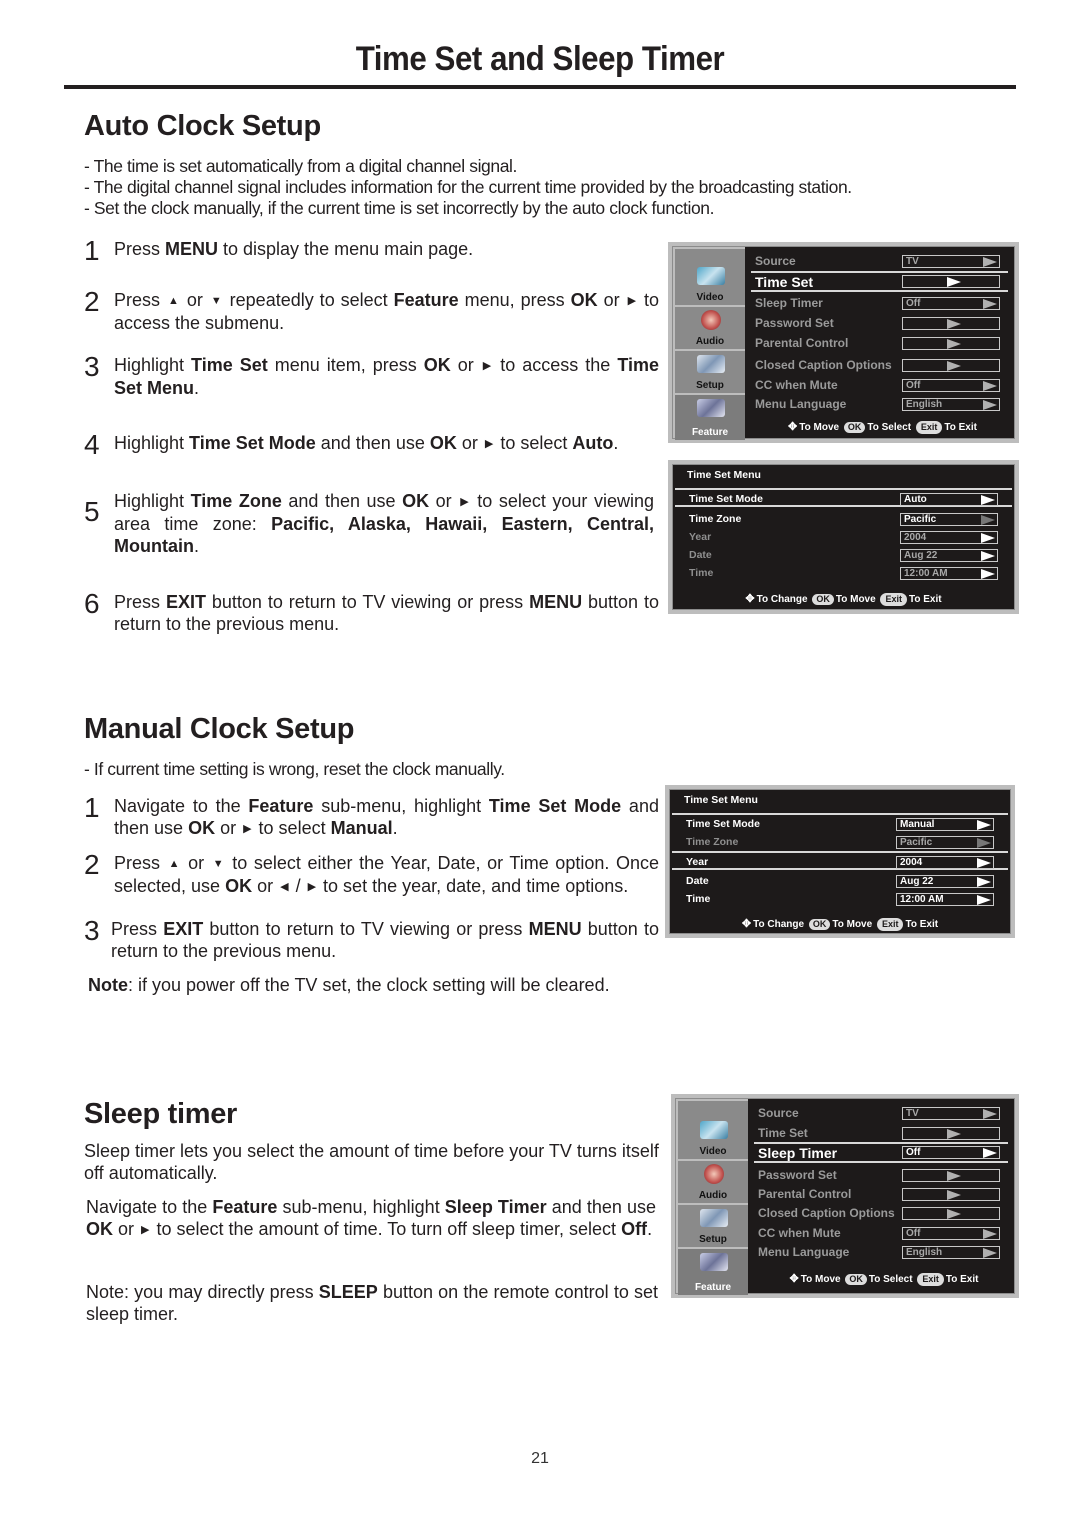 The image size is (1080, 1525). I want to click on menu-item-time-set: Time Set, so click(879, 281).